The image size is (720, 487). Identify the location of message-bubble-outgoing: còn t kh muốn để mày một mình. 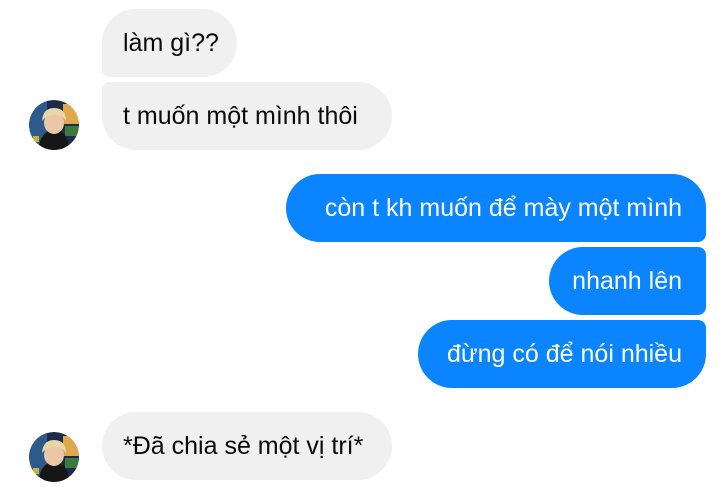
(496, 208).